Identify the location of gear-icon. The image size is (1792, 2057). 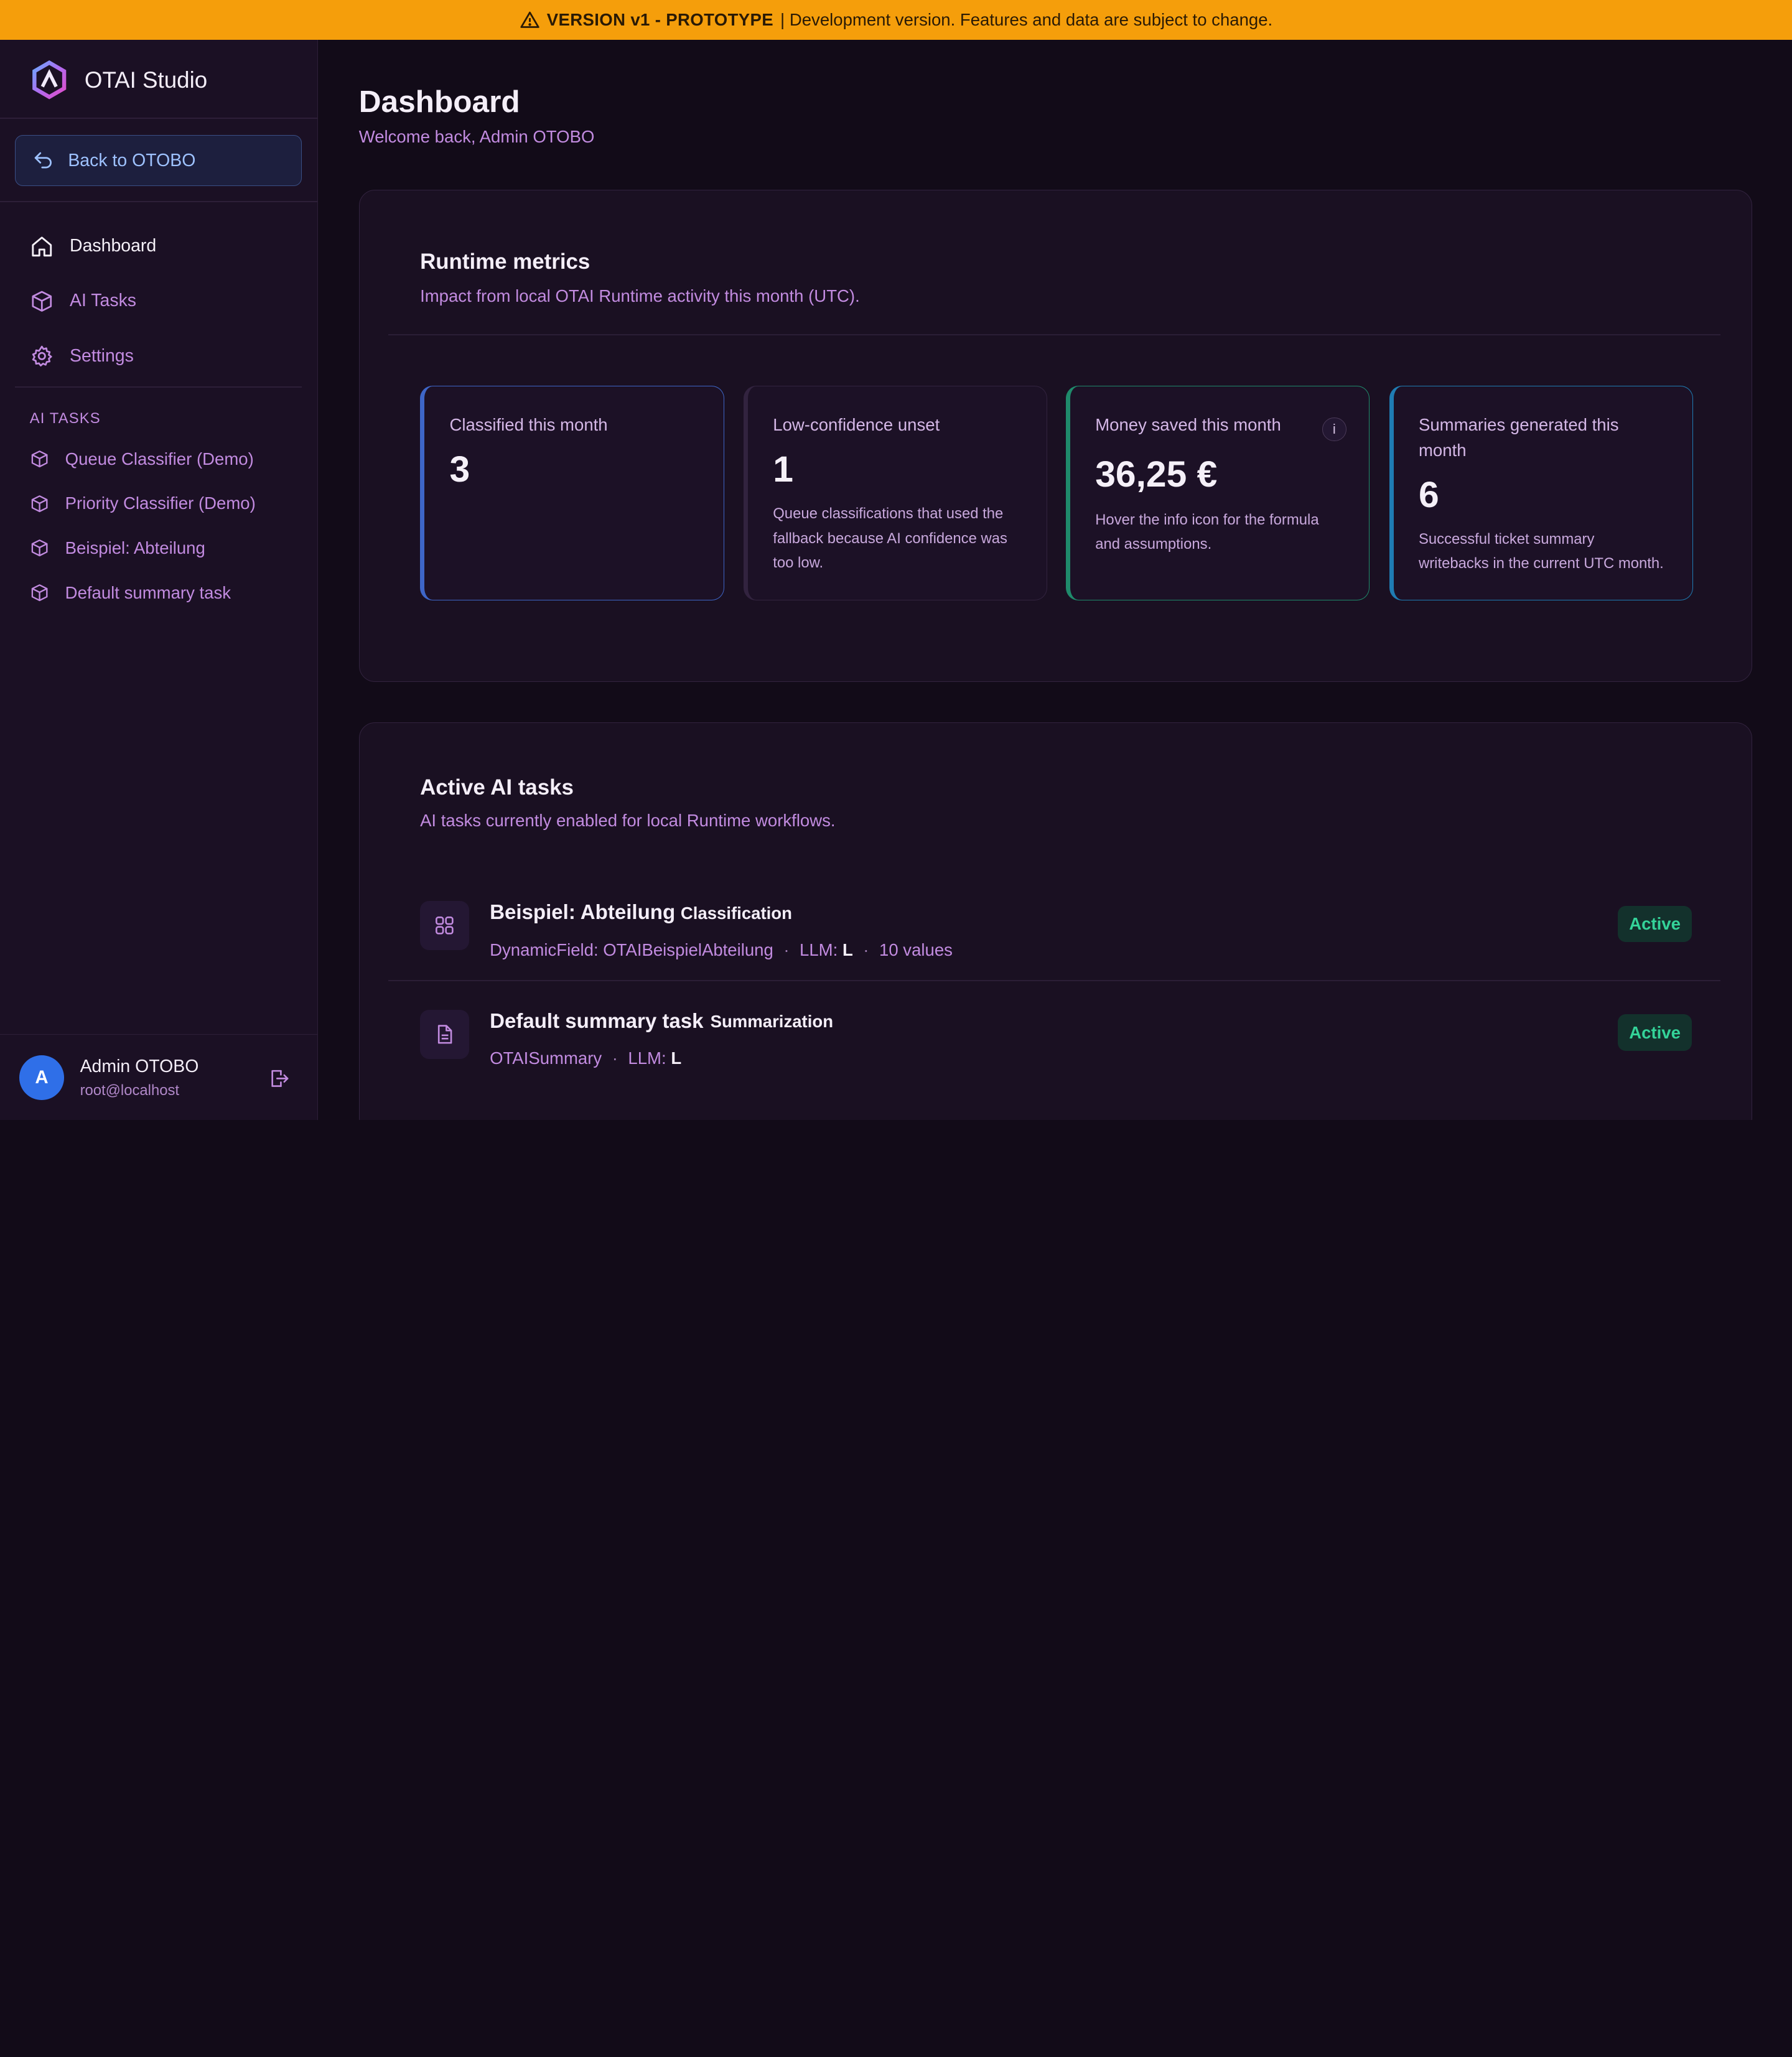
(42, 355).